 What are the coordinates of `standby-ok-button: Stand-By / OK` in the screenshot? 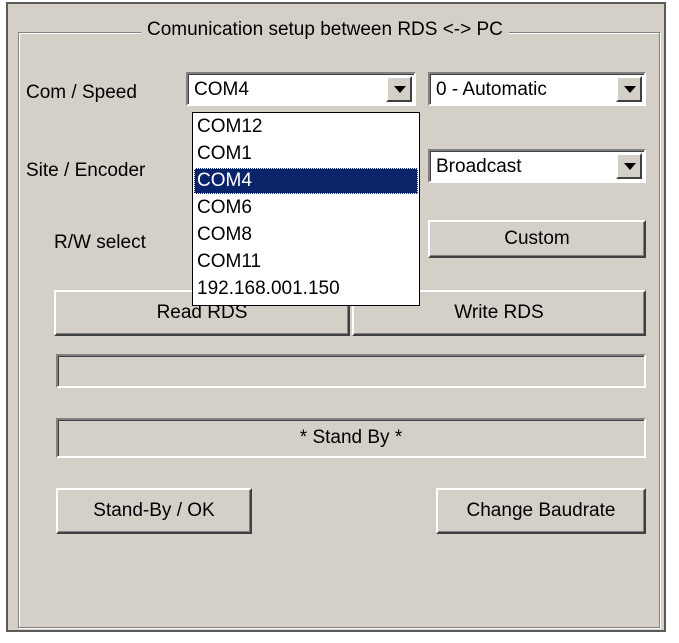 It's located at (154, 511).